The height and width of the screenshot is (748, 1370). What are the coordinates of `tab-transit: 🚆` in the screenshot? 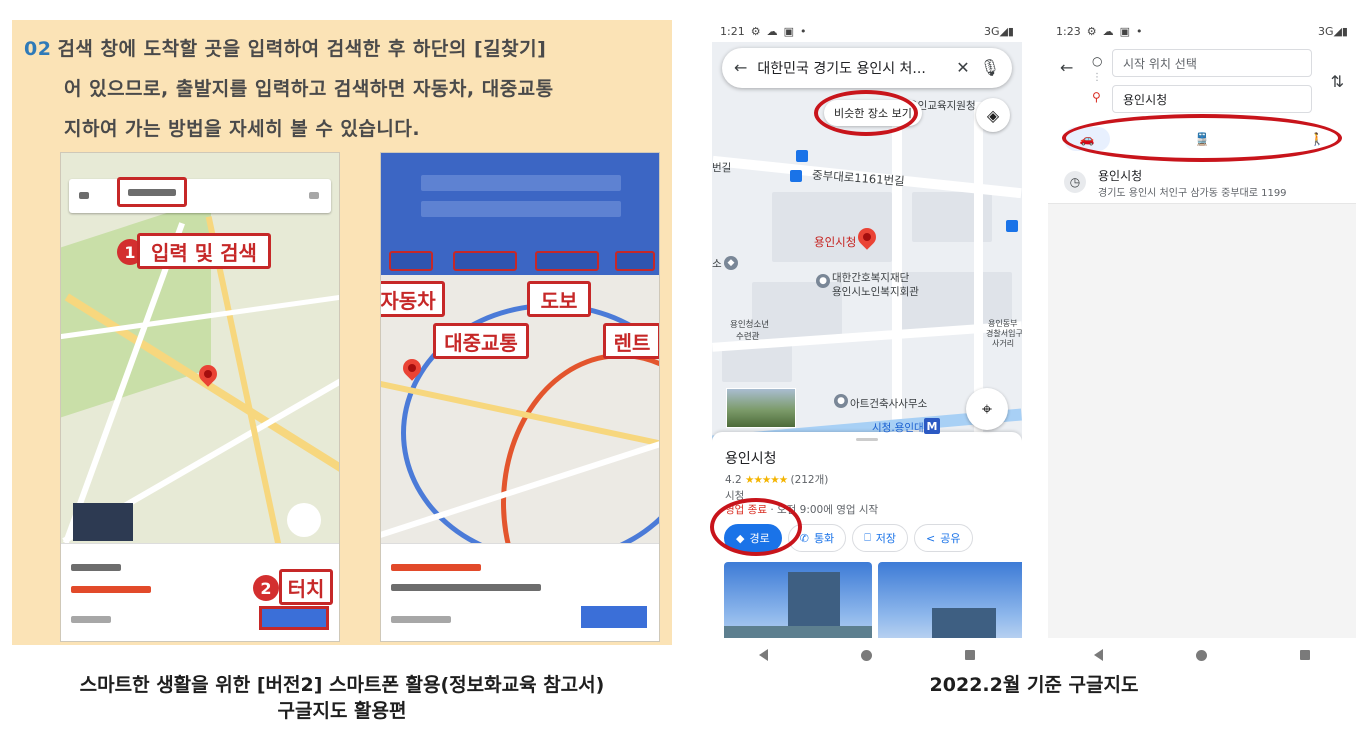 It's located at (1202, 139).